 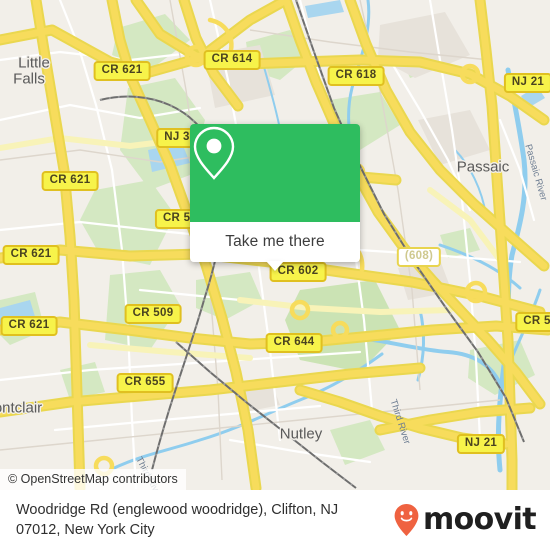 What do you see at coordinates (29, 79) in the screenshot?
I see `place-label: Falls` at bounding box center [29, 79].